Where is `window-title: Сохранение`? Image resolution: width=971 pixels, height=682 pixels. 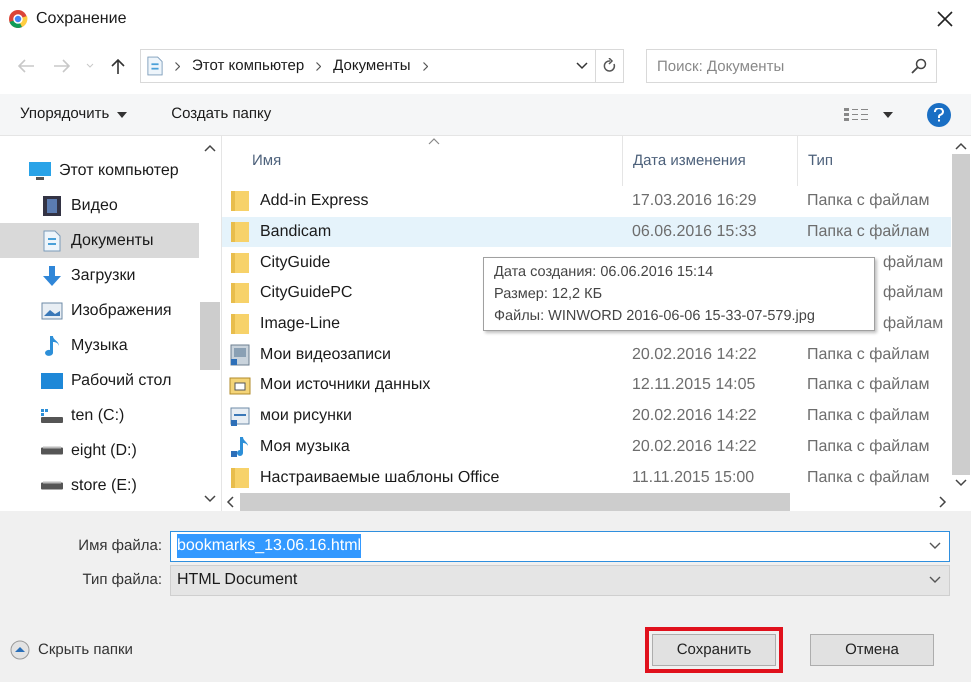 window-title: Сохранение is located at coordinates (81, 19).